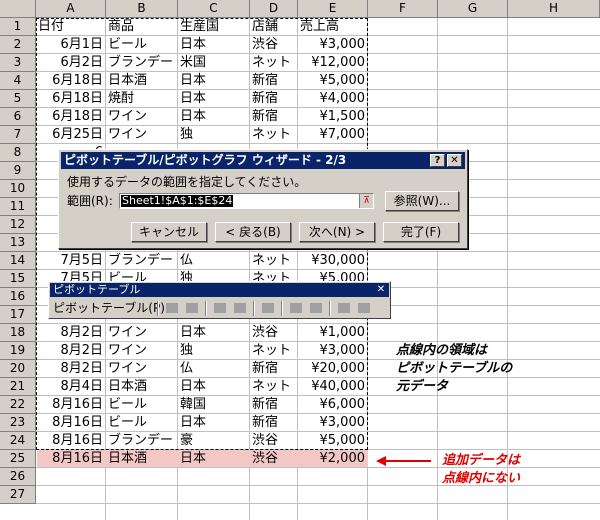 This screenshot has width=600, height=520. I want to click on row-header-26: 26, so click(18, 477).